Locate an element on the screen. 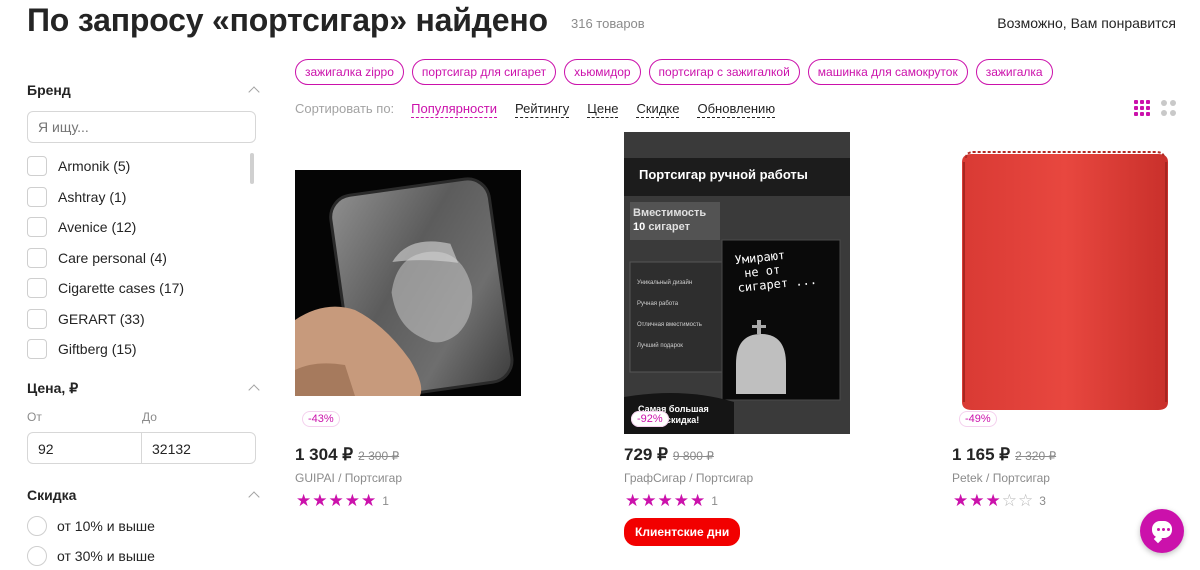  price-filter-title: Цена, ₽ is located at coordinates (52, 388).